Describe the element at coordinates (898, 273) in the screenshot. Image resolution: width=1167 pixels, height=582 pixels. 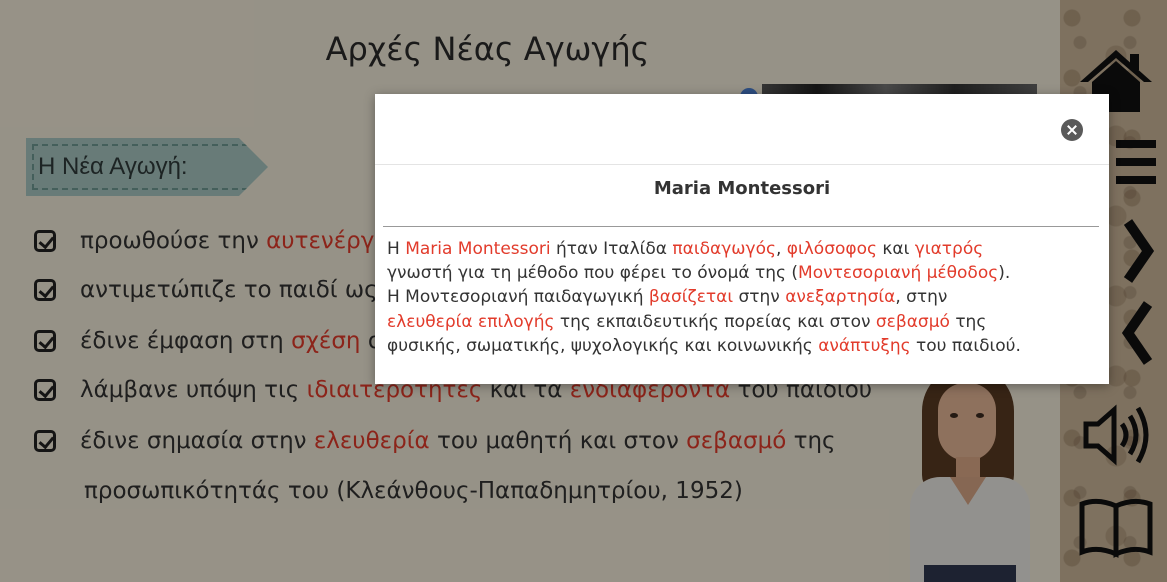
I see `glossary-link: Μοντεσοριανή μέθοδος` at that location.